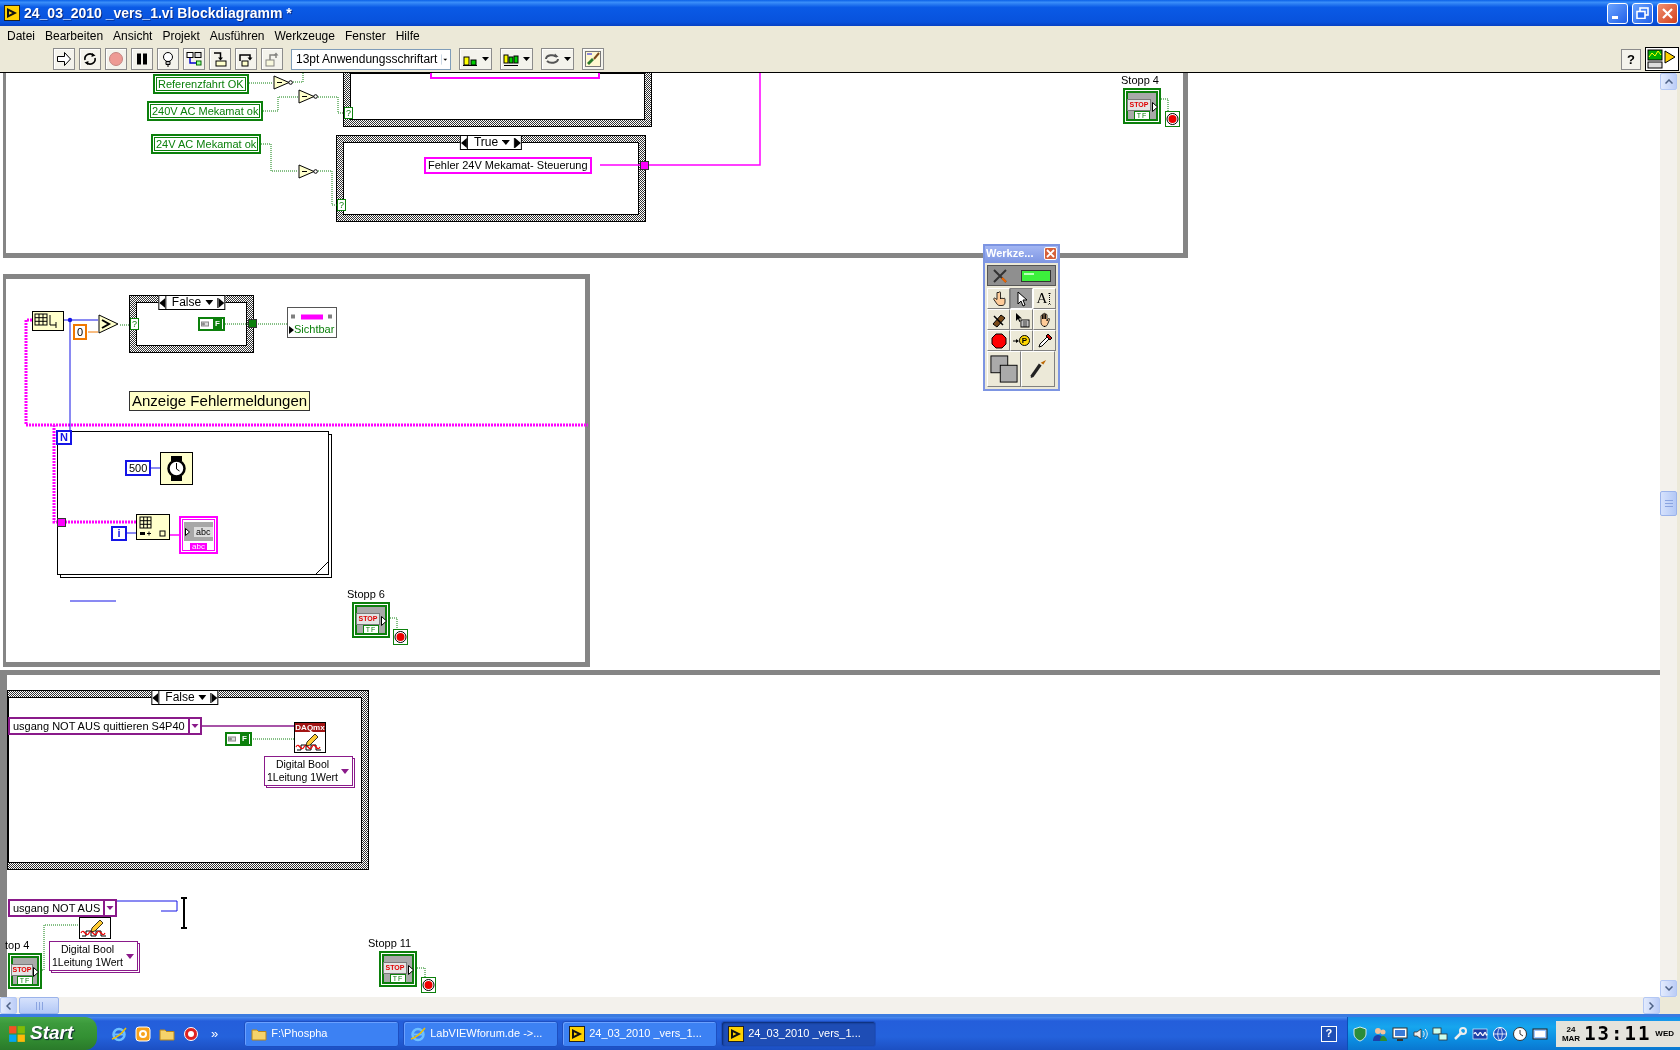 The image size is (1680, 1050). I want to click on vertical-scrollbar, so click(1668, 535).